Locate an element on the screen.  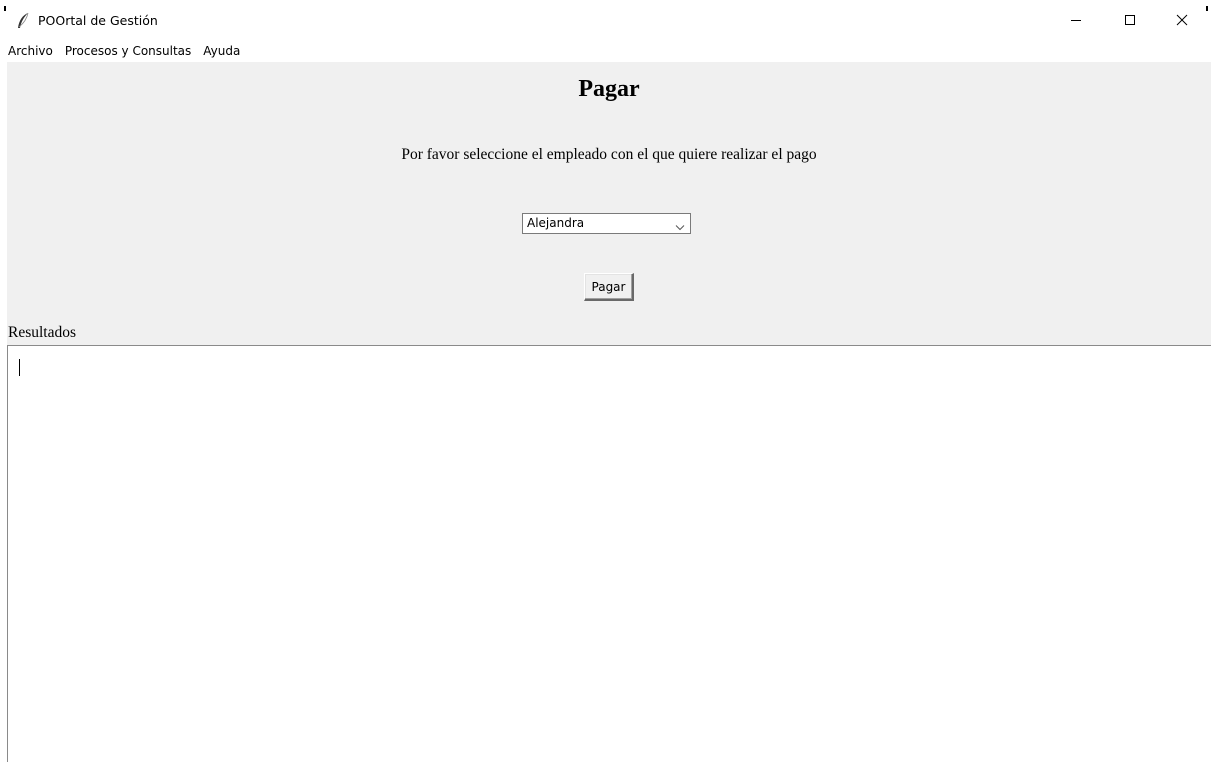
employee-select: Alejandra is located at coordinates (606, 223).